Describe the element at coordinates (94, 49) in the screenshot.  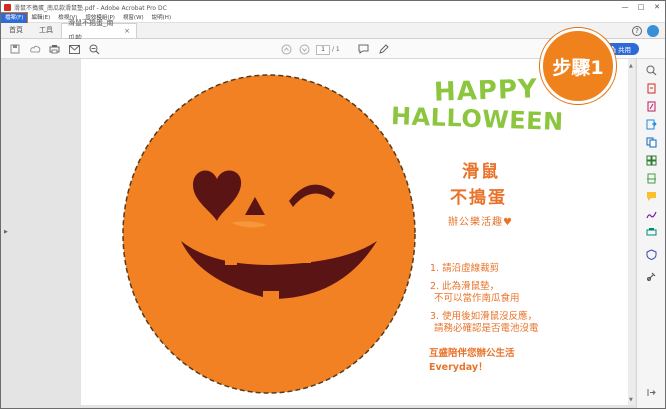
I see `zoom-out-icon` at that location.